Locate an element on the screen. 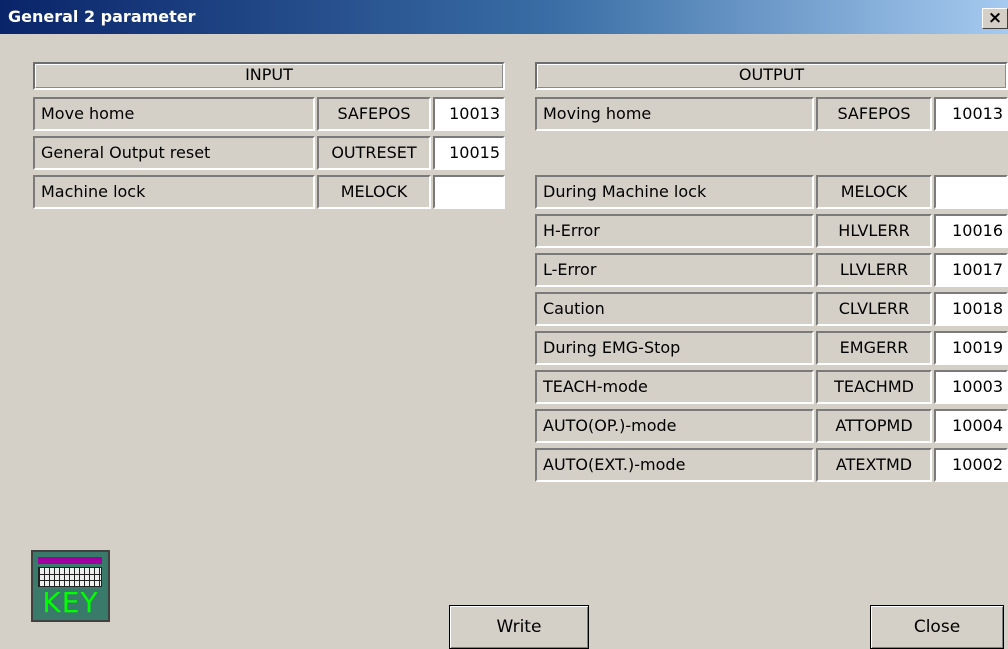 The height and width of the screenshot is (649, 1008). input-code: OUTRESET is located at coordinates (374, 153).